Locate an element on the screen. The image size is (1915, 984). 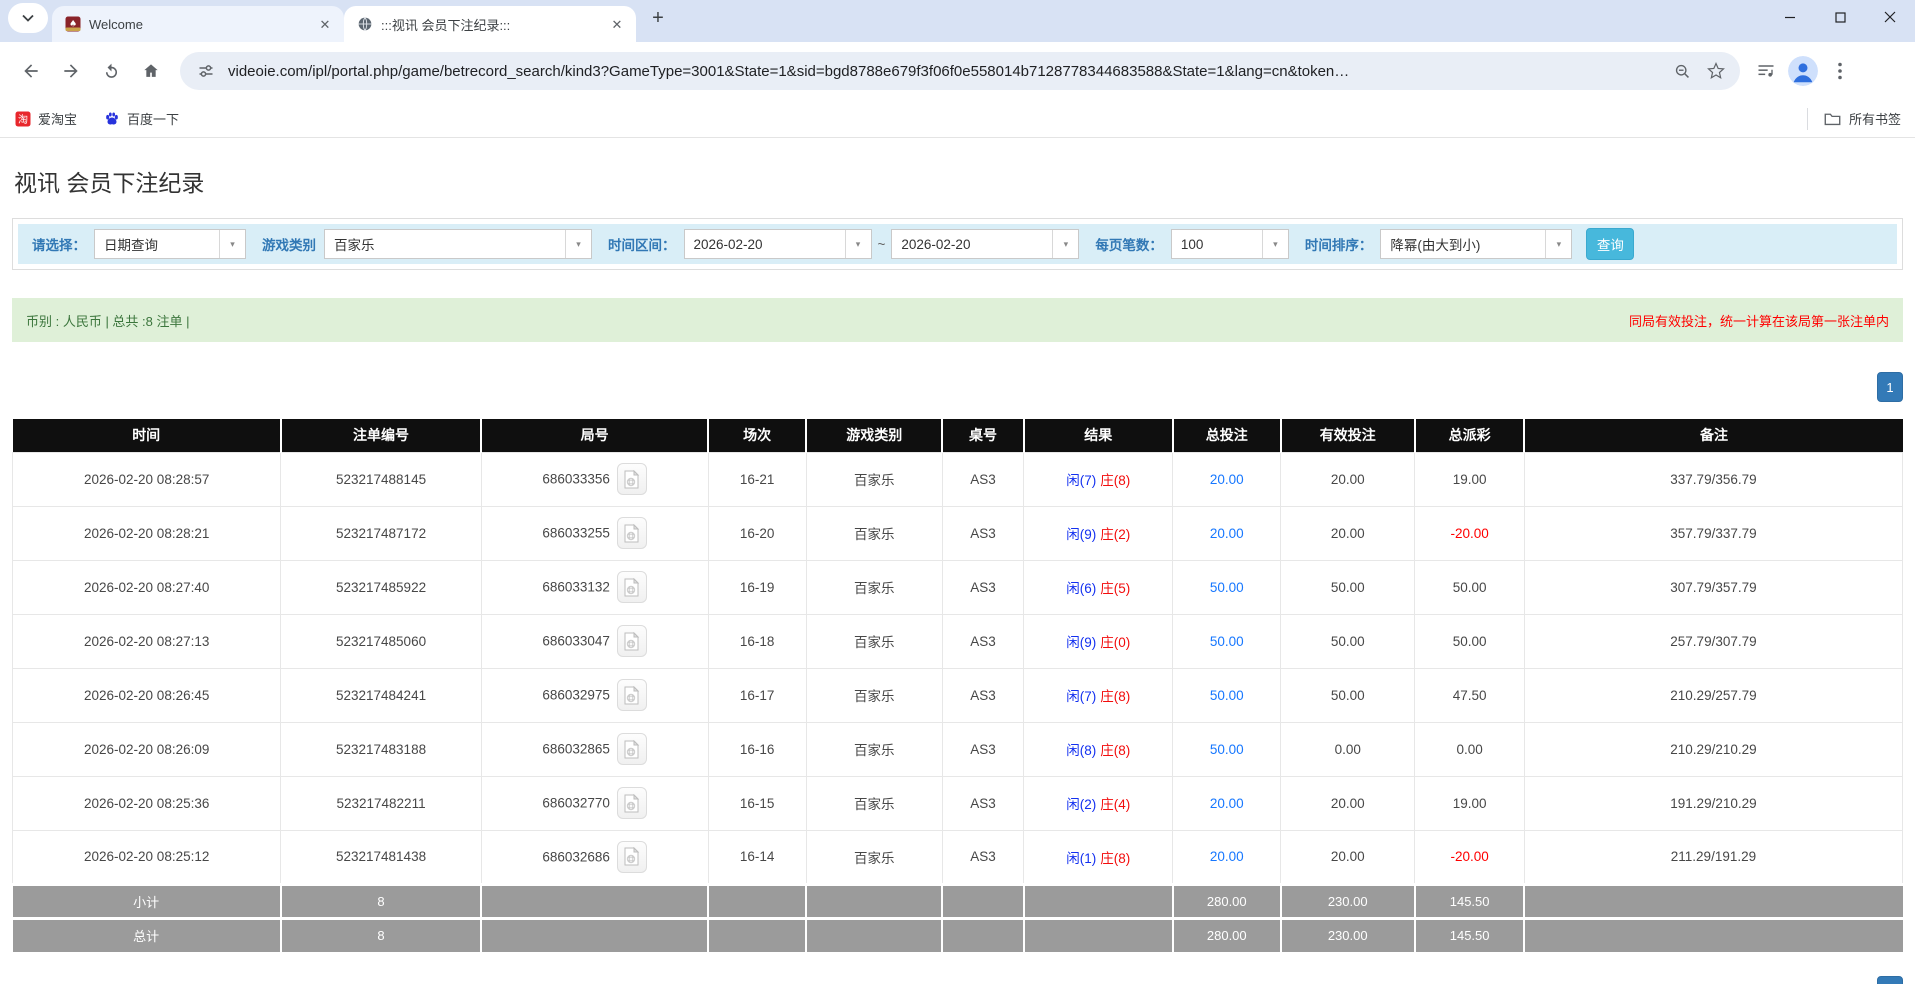
filter-label: 时间区间： is located at coordinates (642, 245).